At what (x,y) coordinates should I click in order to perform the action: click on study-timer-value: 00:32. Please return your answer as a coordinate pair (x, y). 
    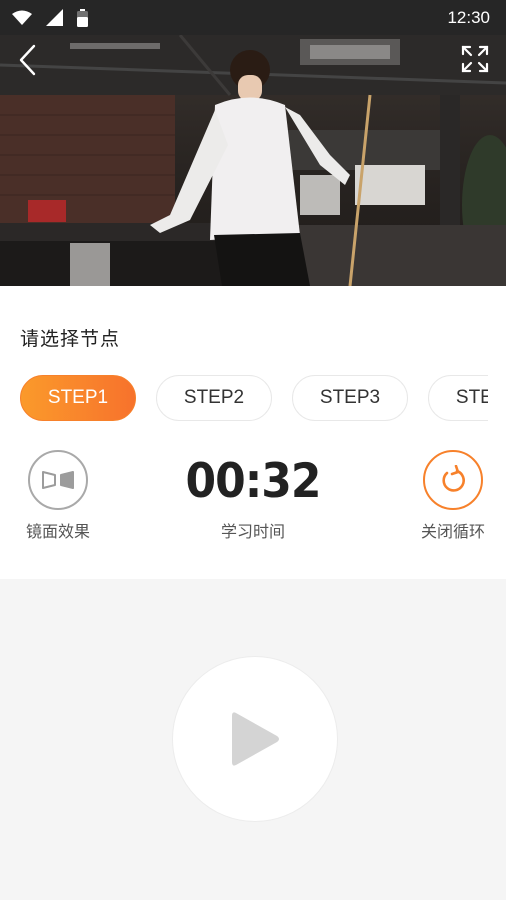
    Looking at the image, I should click on (253, 481).